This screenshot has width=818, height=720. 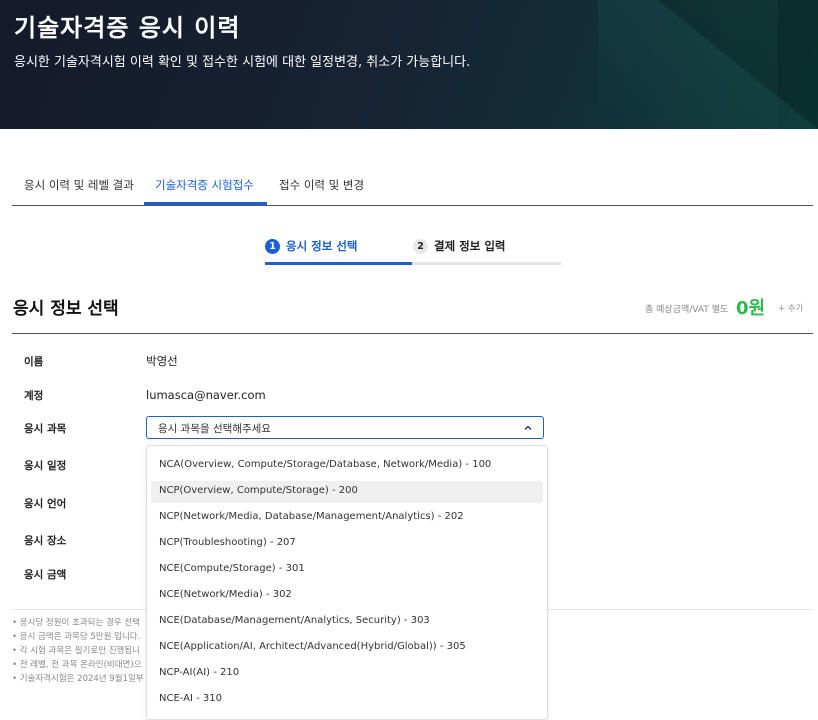 What do you see at coordinates (347, 570) in the screenshot?
I see `dropdown-option: NCE(Compute/Storage) - 301` at bounding box center [347, 570].